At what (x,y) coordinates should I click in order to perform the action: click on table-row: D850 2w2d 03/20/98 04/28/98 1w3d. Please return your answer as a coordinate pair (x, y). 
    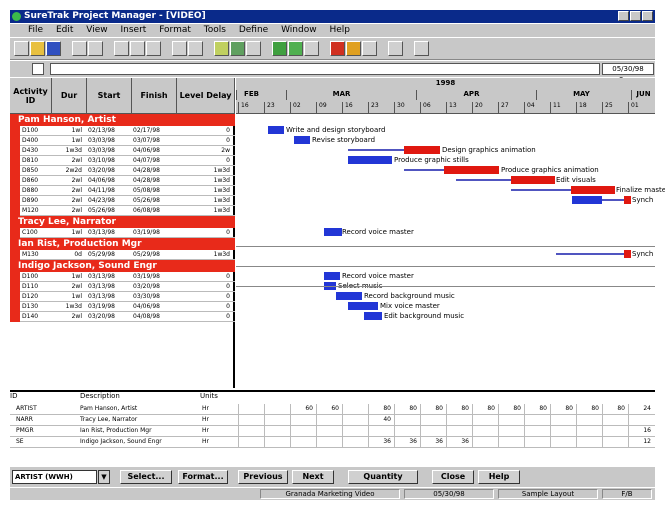
    Looking at the image, I should click on (122, 171).